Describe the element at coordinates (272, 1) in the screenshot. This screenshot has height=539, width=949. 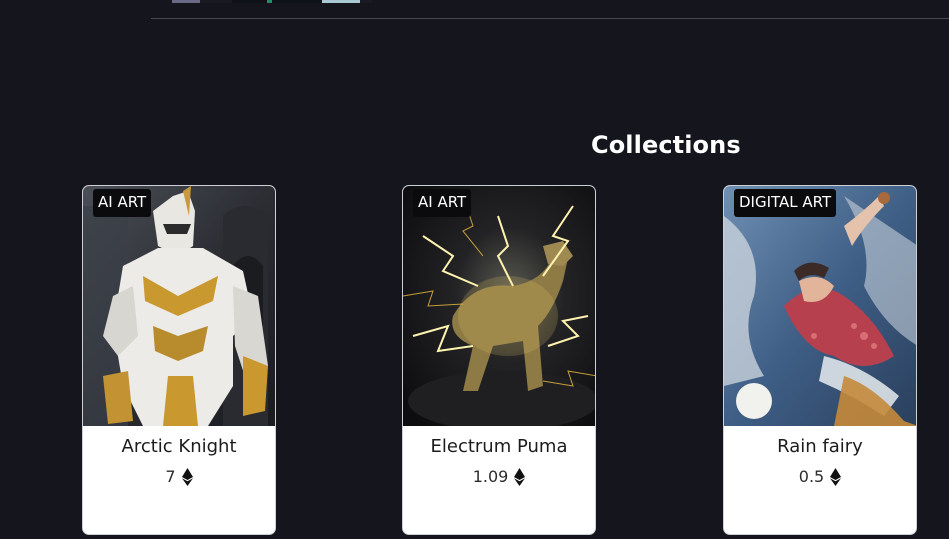
I see `header-image-strip` at that location.